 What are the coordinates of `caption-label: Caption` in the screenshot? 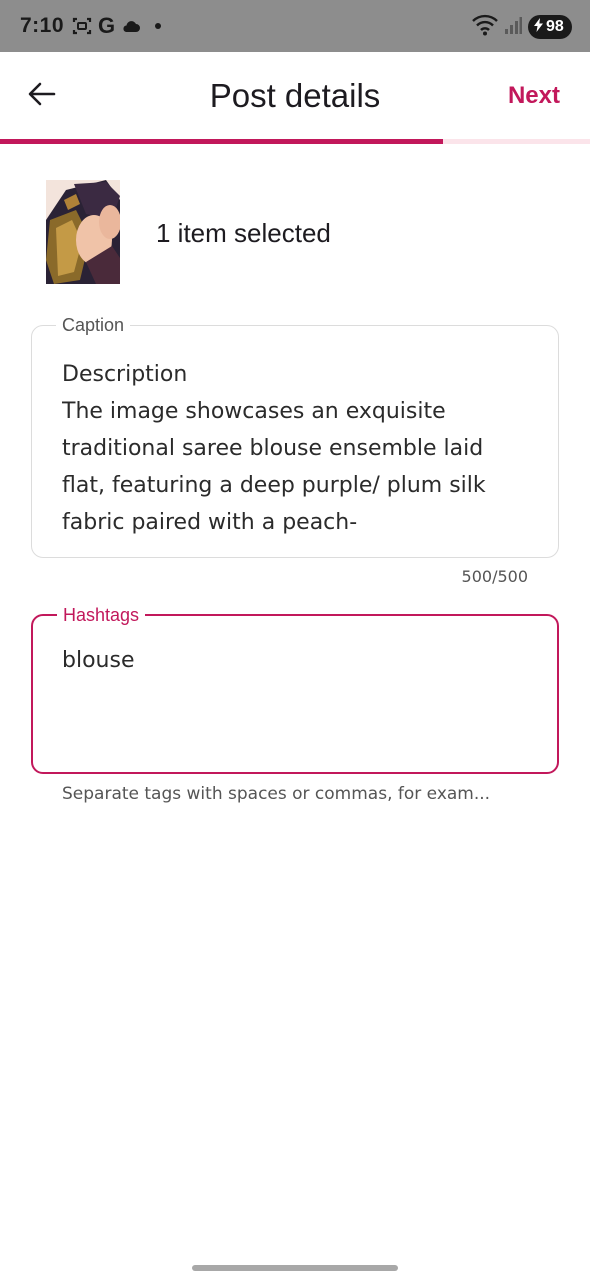 It's located at (93, 325).